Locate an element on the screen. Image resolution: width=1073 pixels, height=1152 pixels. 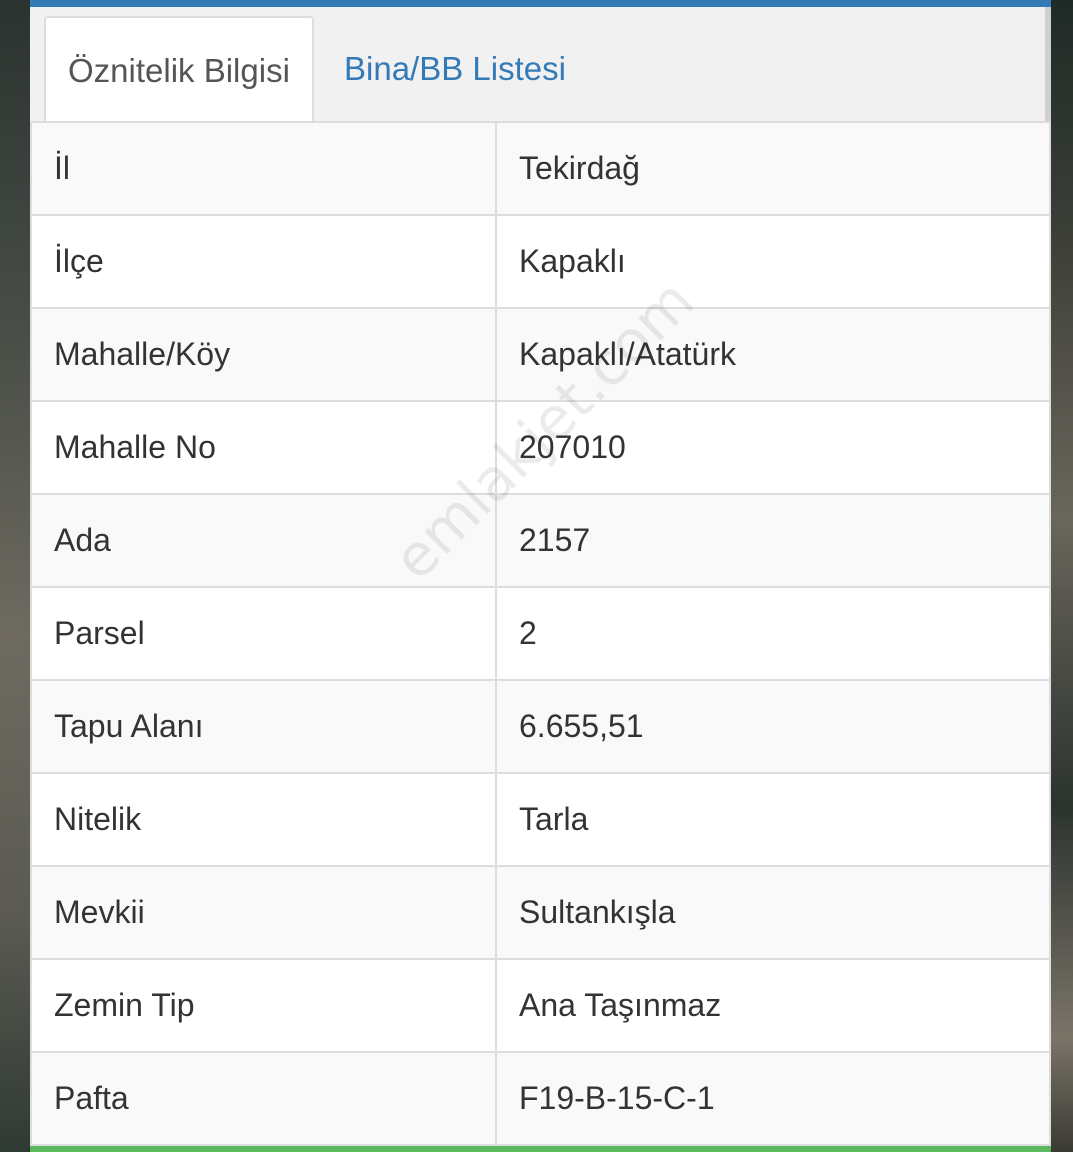
panel-bottom-bar is located at coordinates (540, 1149).